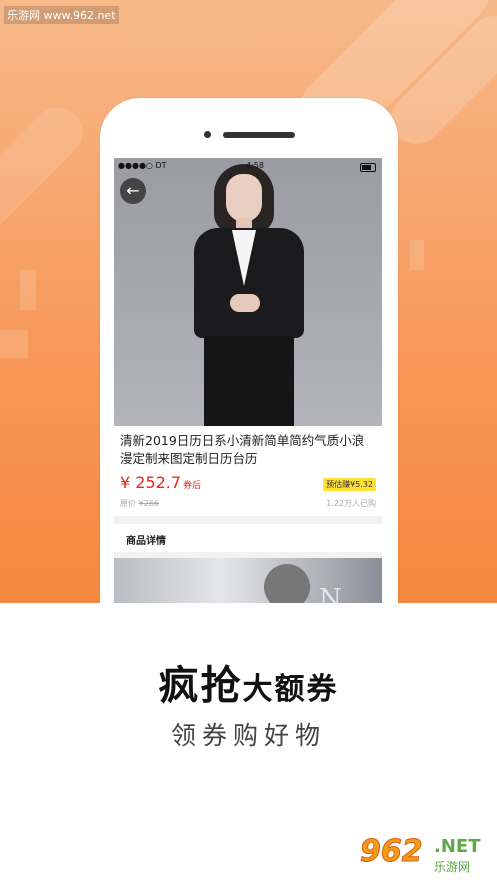  Describe the element at coordinates (392, 852) in the screenshot. I see `logo-number: 962` at that location.